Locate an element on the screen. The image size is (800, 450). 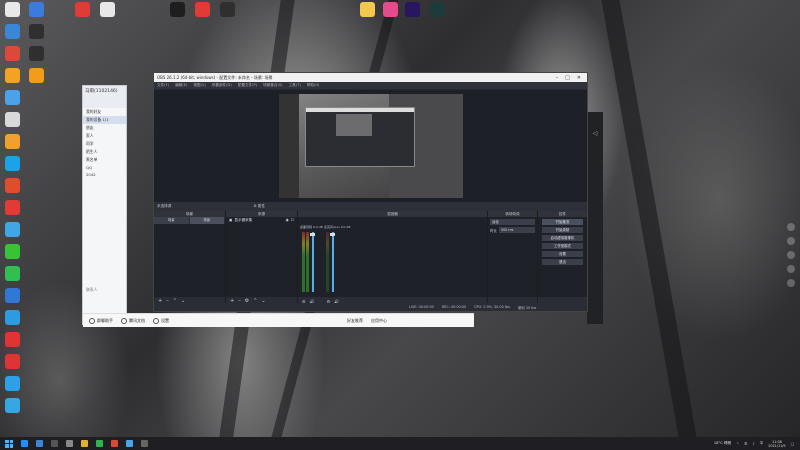
control-button: 工作室模式 is located at coordinates (562, 246).